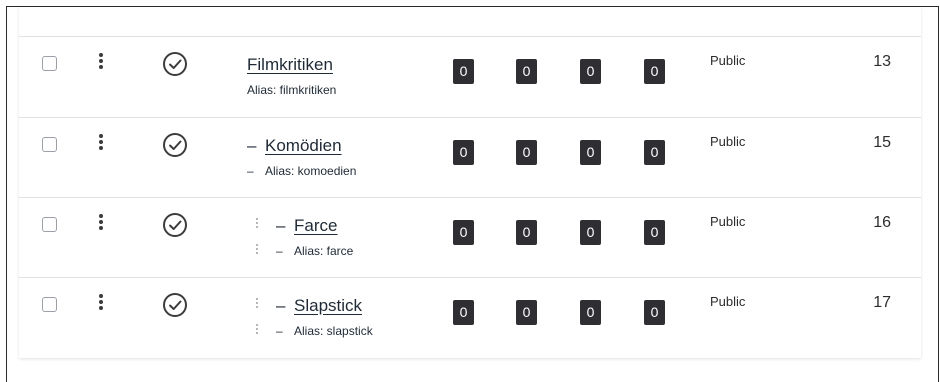 This screenshot has width=940, height=382. Describe the element at coordinates (882, 61) in the screenshot. I see `category-id: 13` at that location.